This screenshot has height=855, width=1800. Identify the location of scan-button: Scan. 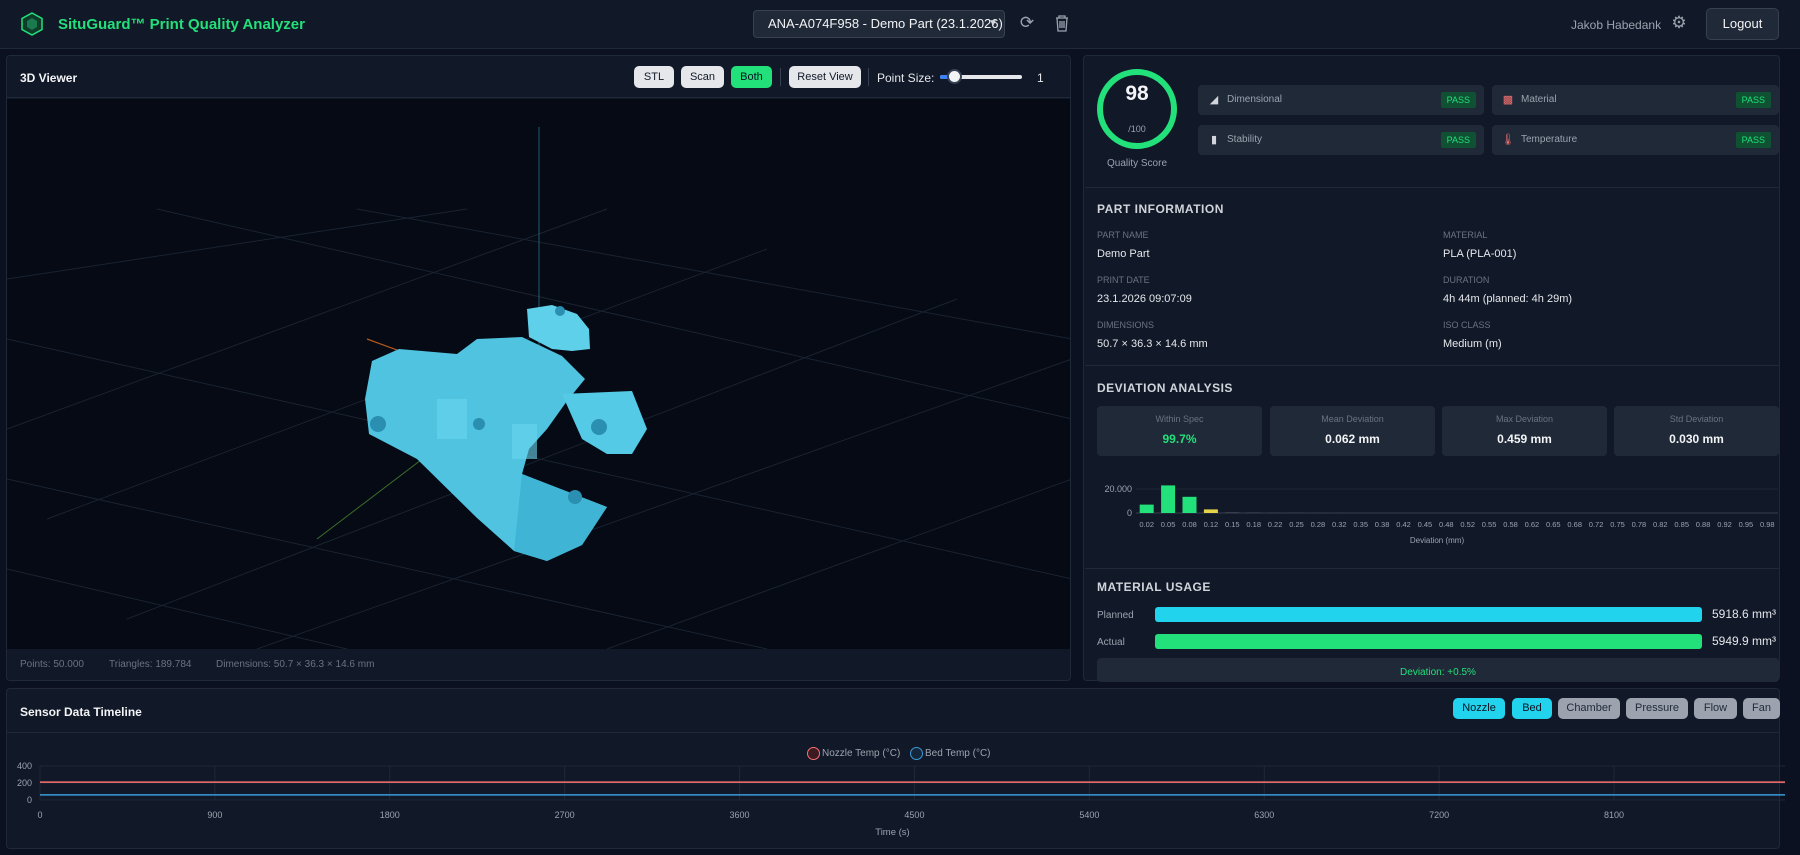
(702, 77).